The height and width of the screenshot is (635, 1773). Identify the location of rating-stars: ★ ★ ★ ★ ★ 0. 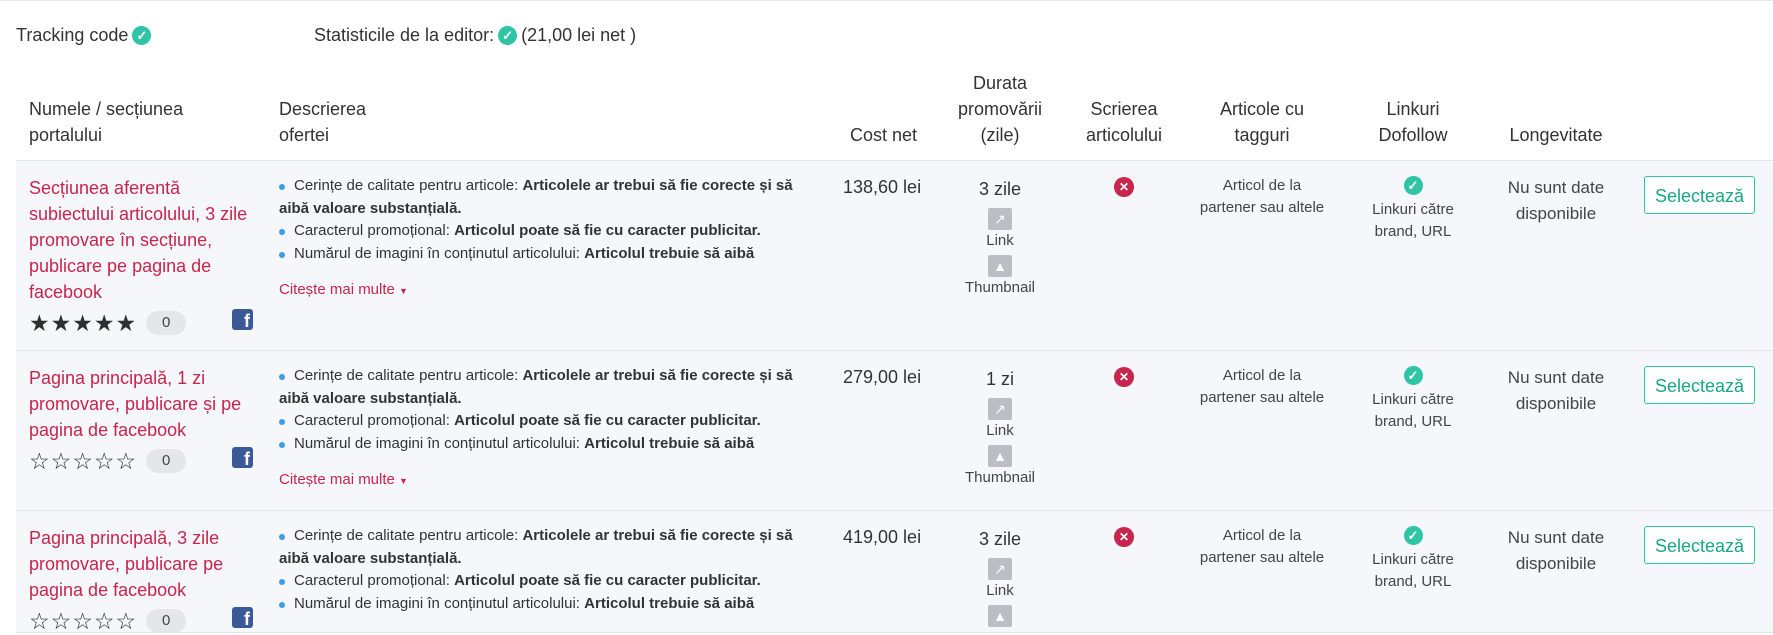
(108, 322).